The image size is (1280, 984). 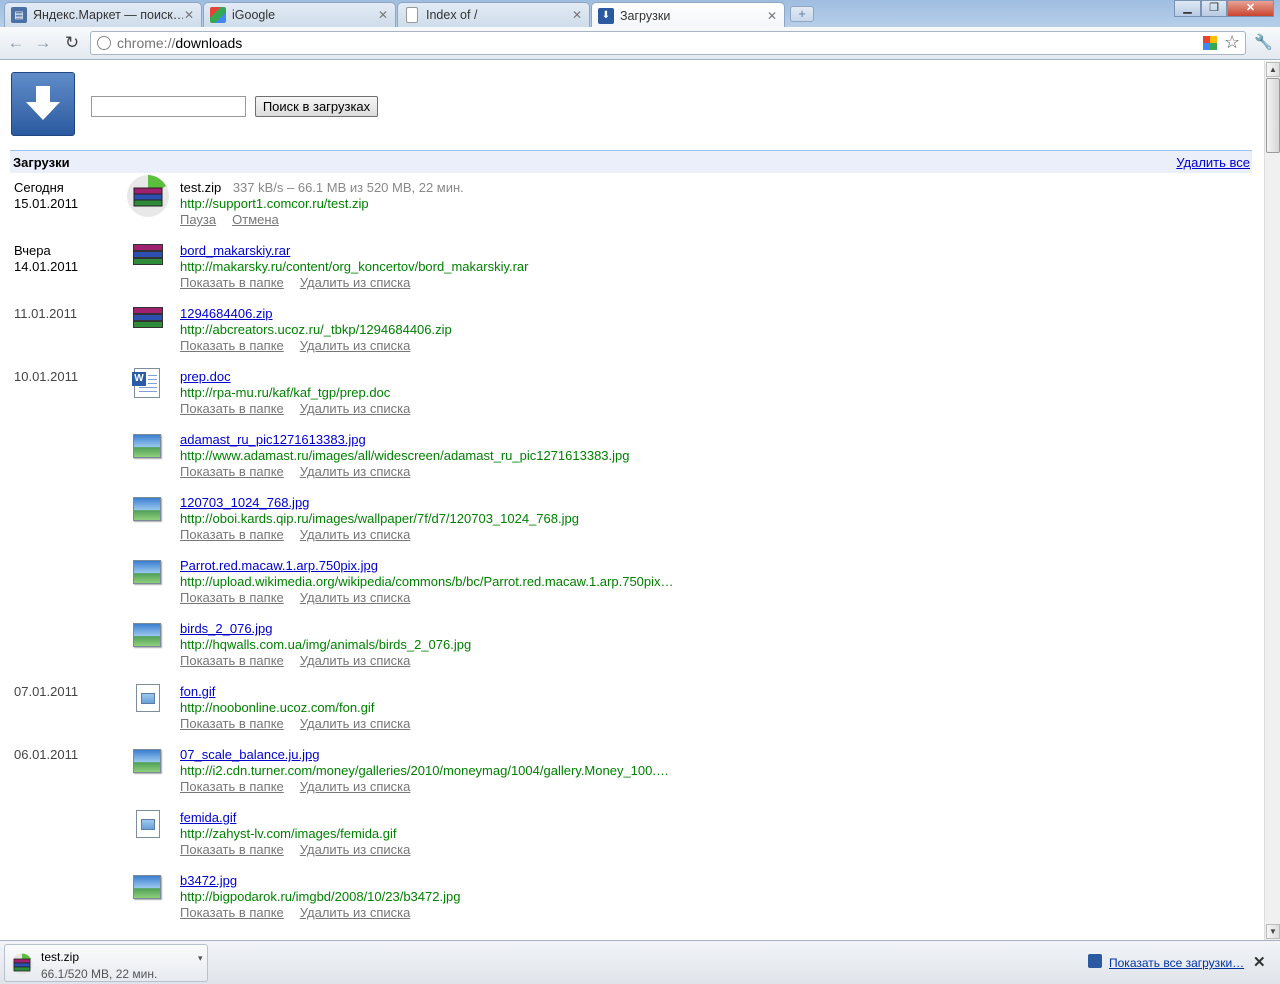 What do you see at coordinates (226, 628) in the screenshot?
I see `file-link: birds_2_076.jpg` at bounding box center [226, 628].